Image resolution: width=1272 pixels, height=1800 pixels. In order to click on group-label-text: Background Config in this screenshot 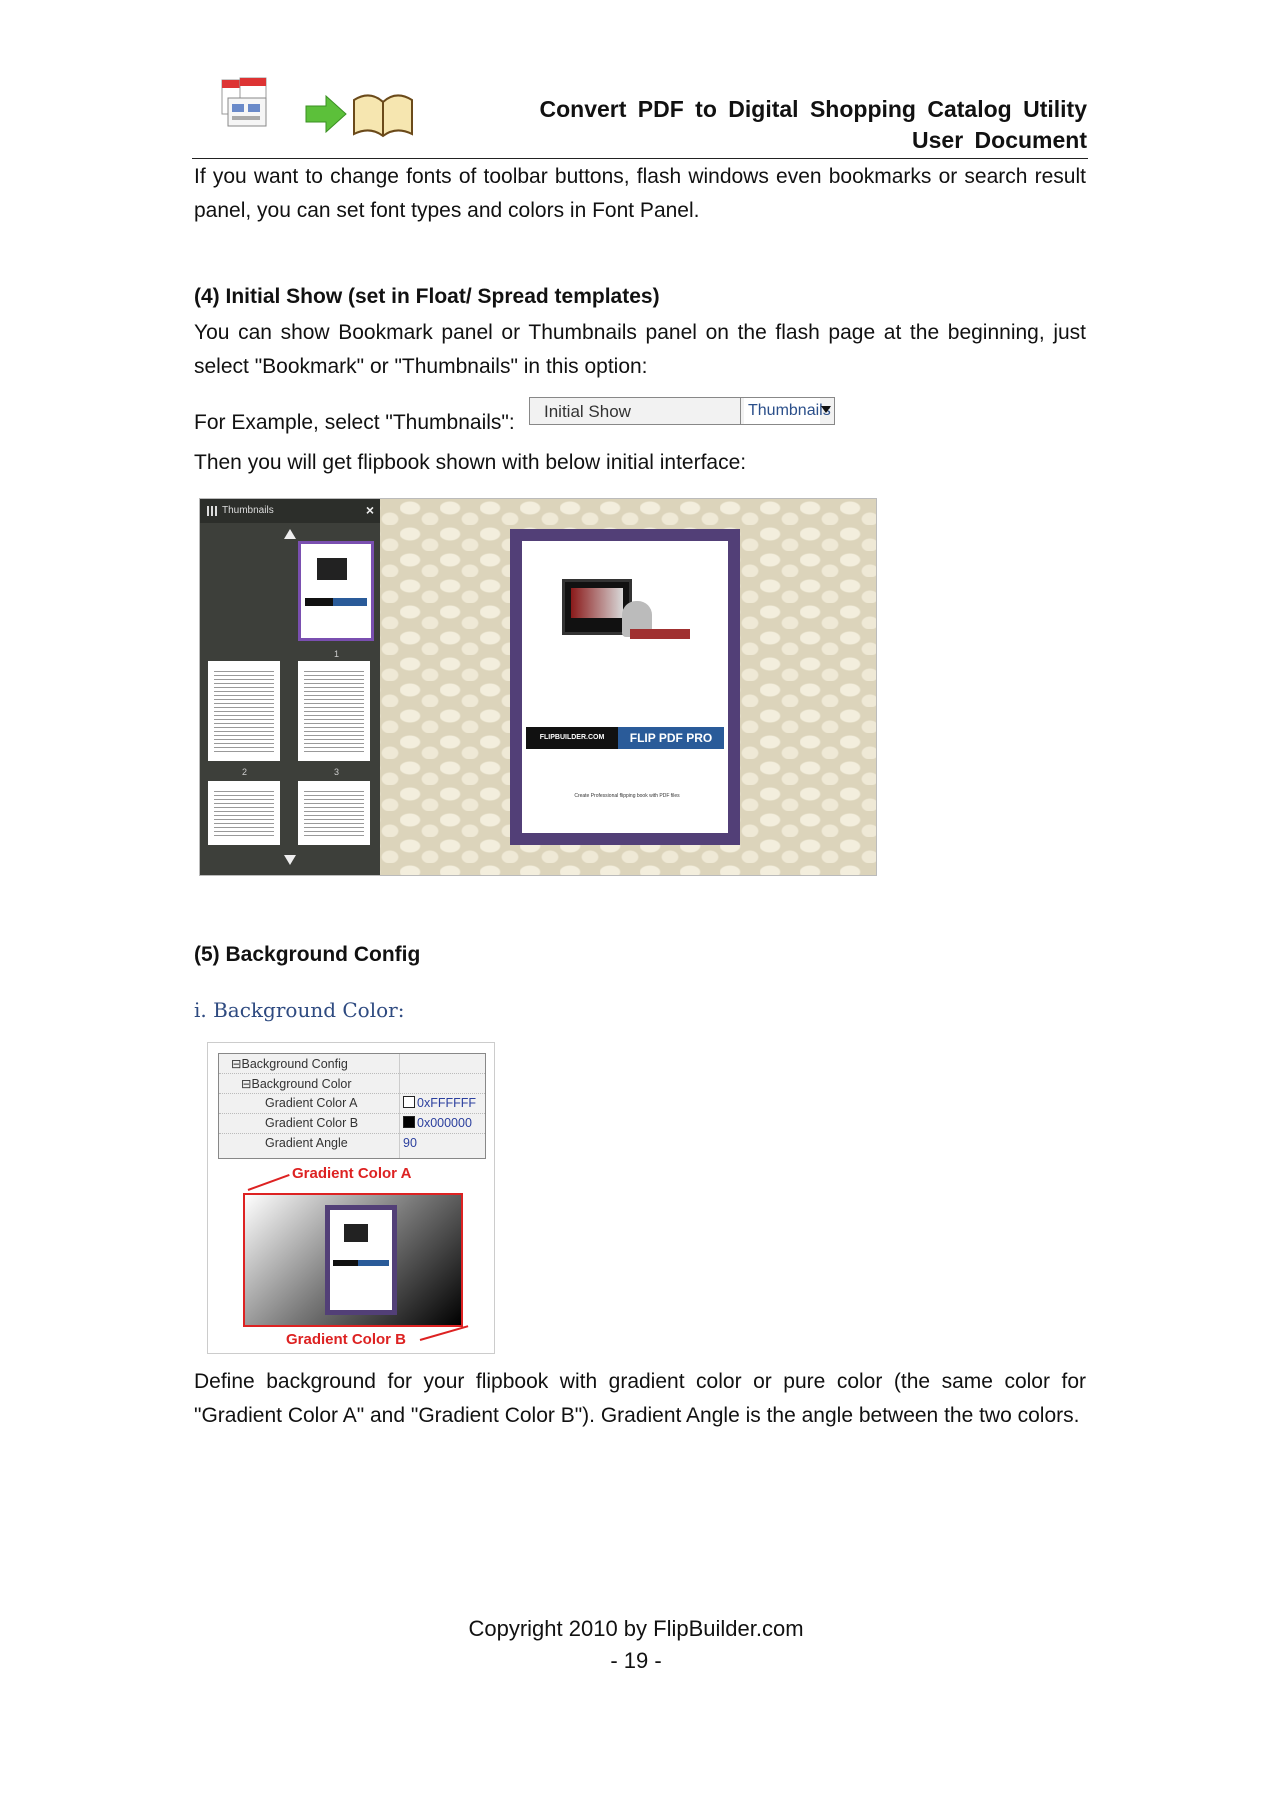, I will do `click(294, 1064)`.